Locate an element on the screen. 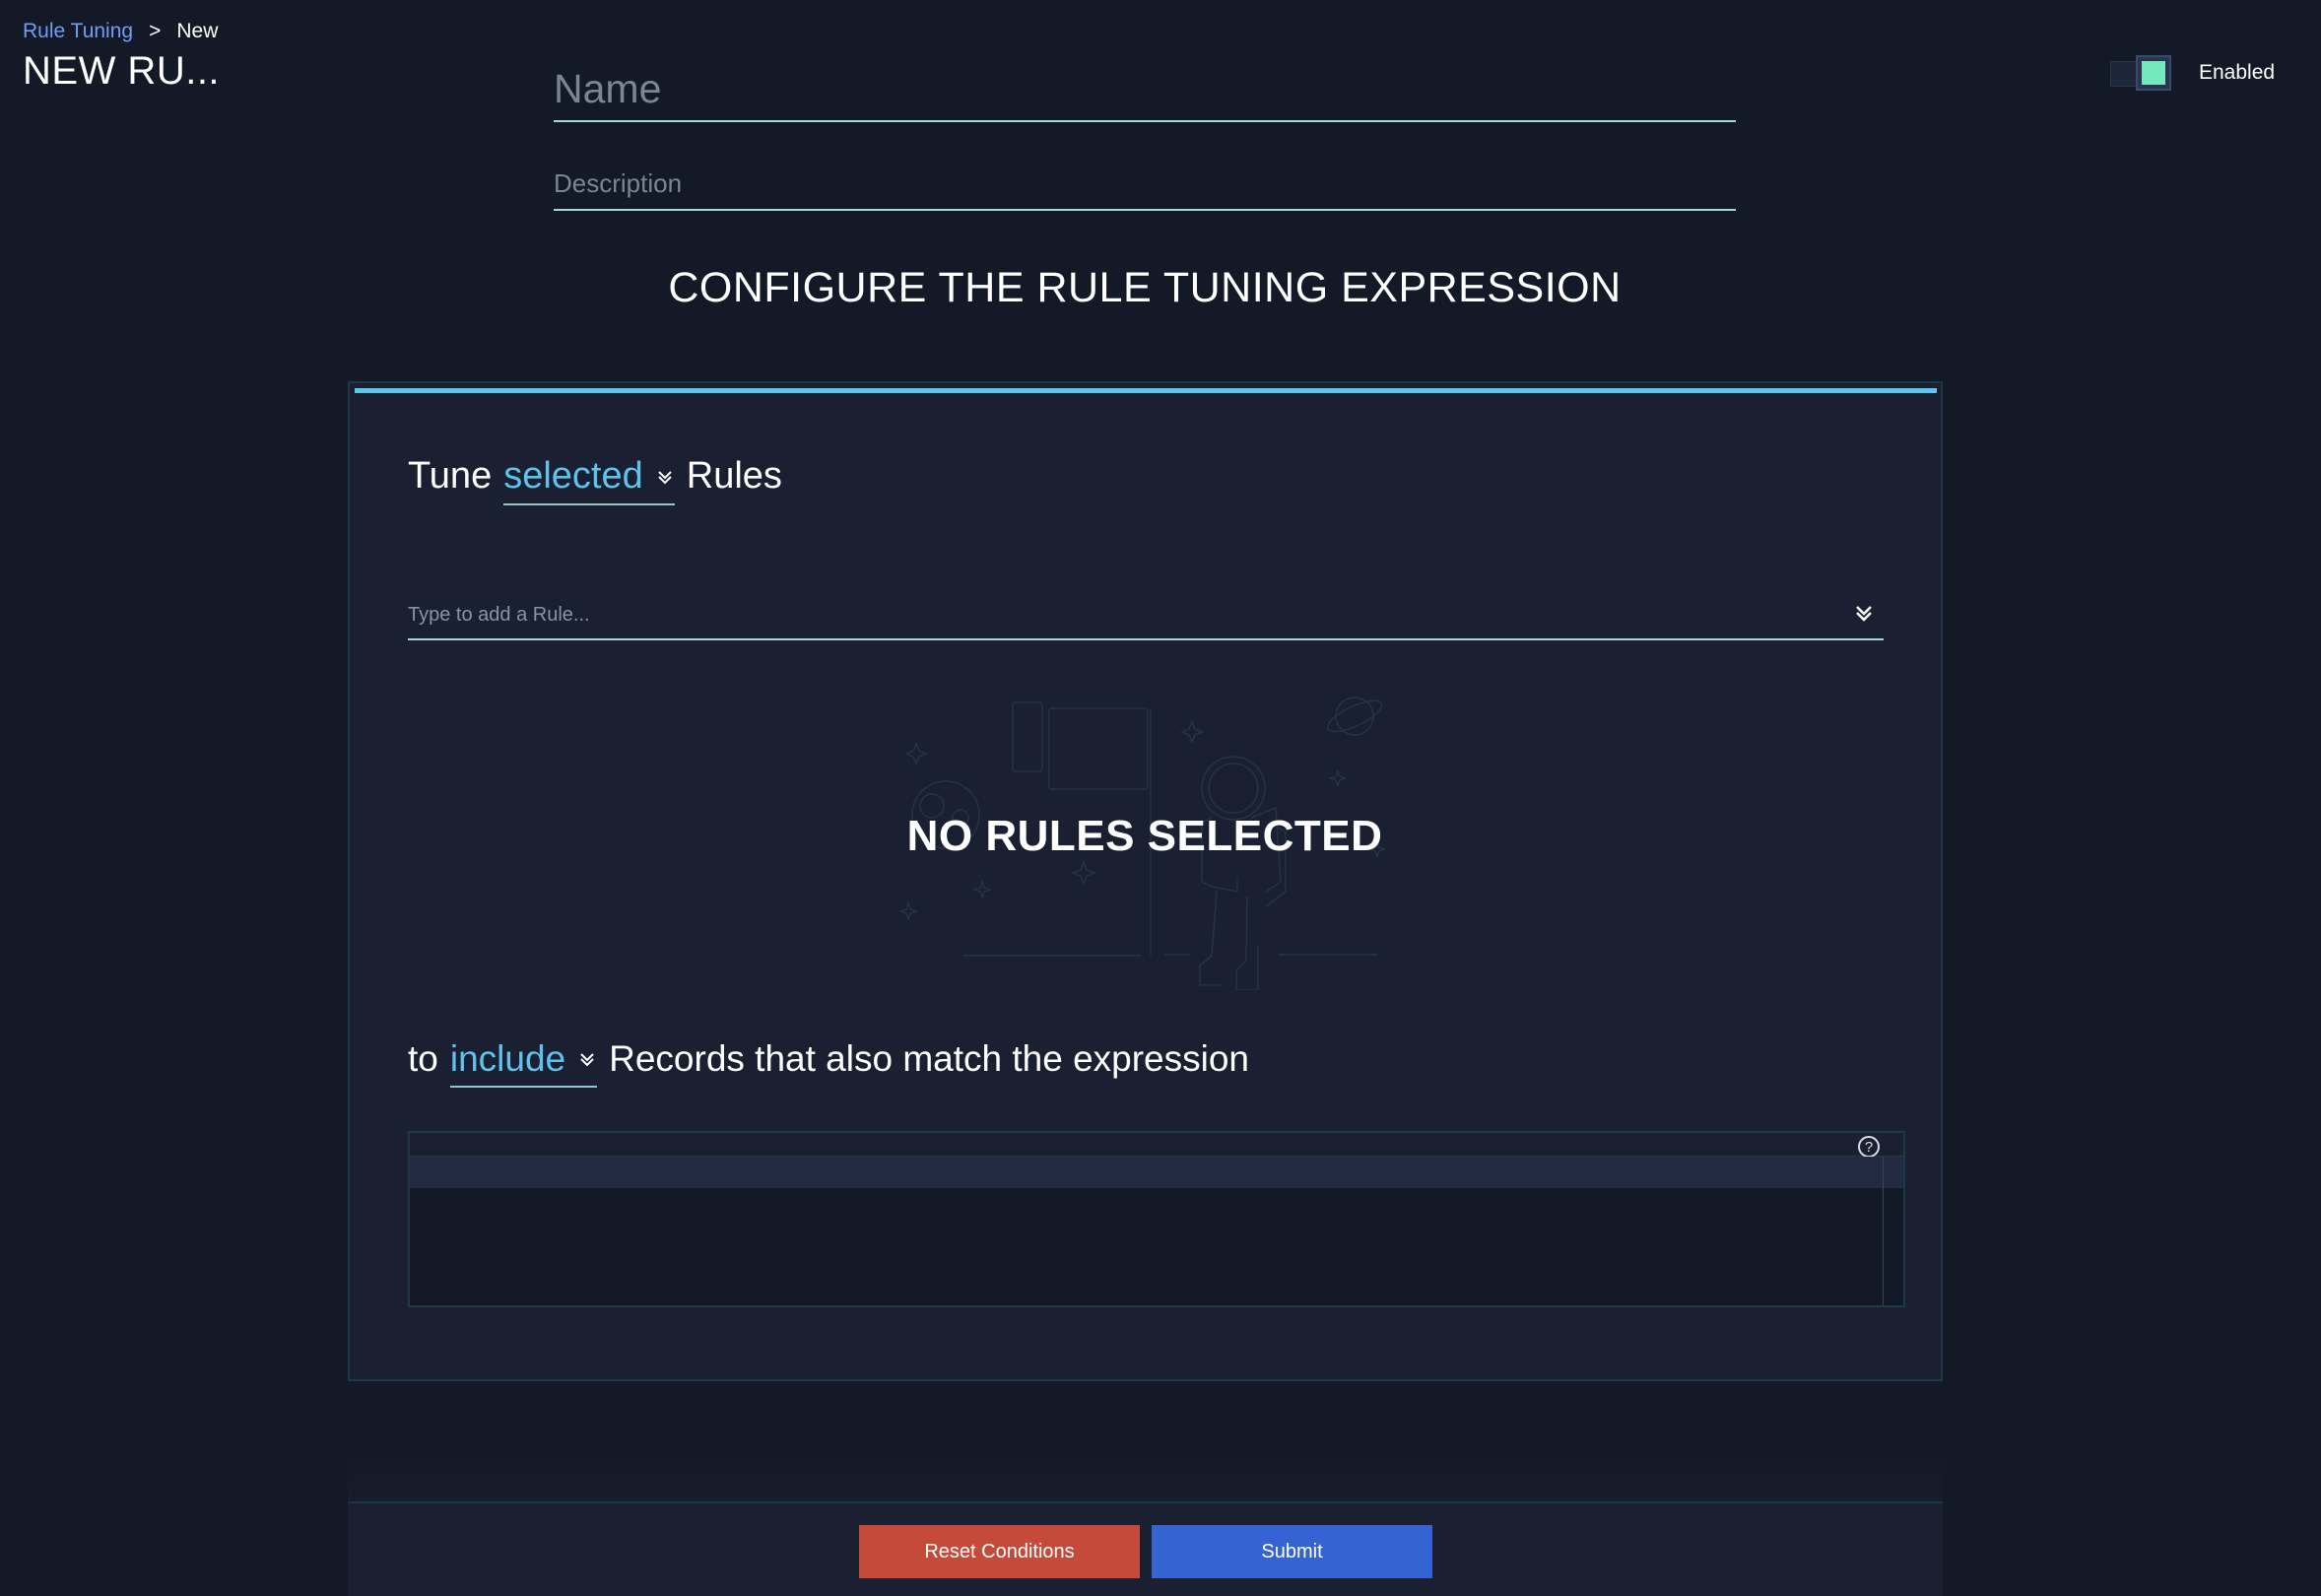 Image resolution: width=2321 pixels, height=1596 pixels. footer-bar is located at coordinates (1145, 1549).